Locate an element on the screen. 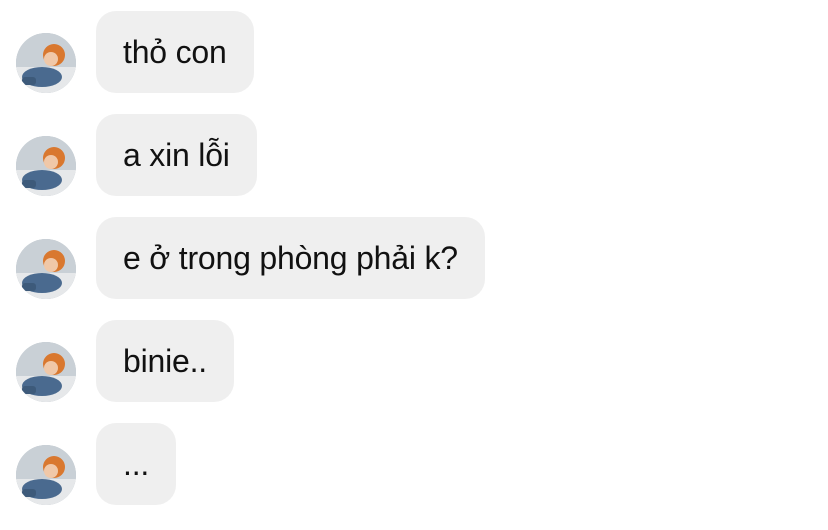 The height and width of the screenshot is (530, 828). message-bubble: binie.. is located at coordinates (165, 361).